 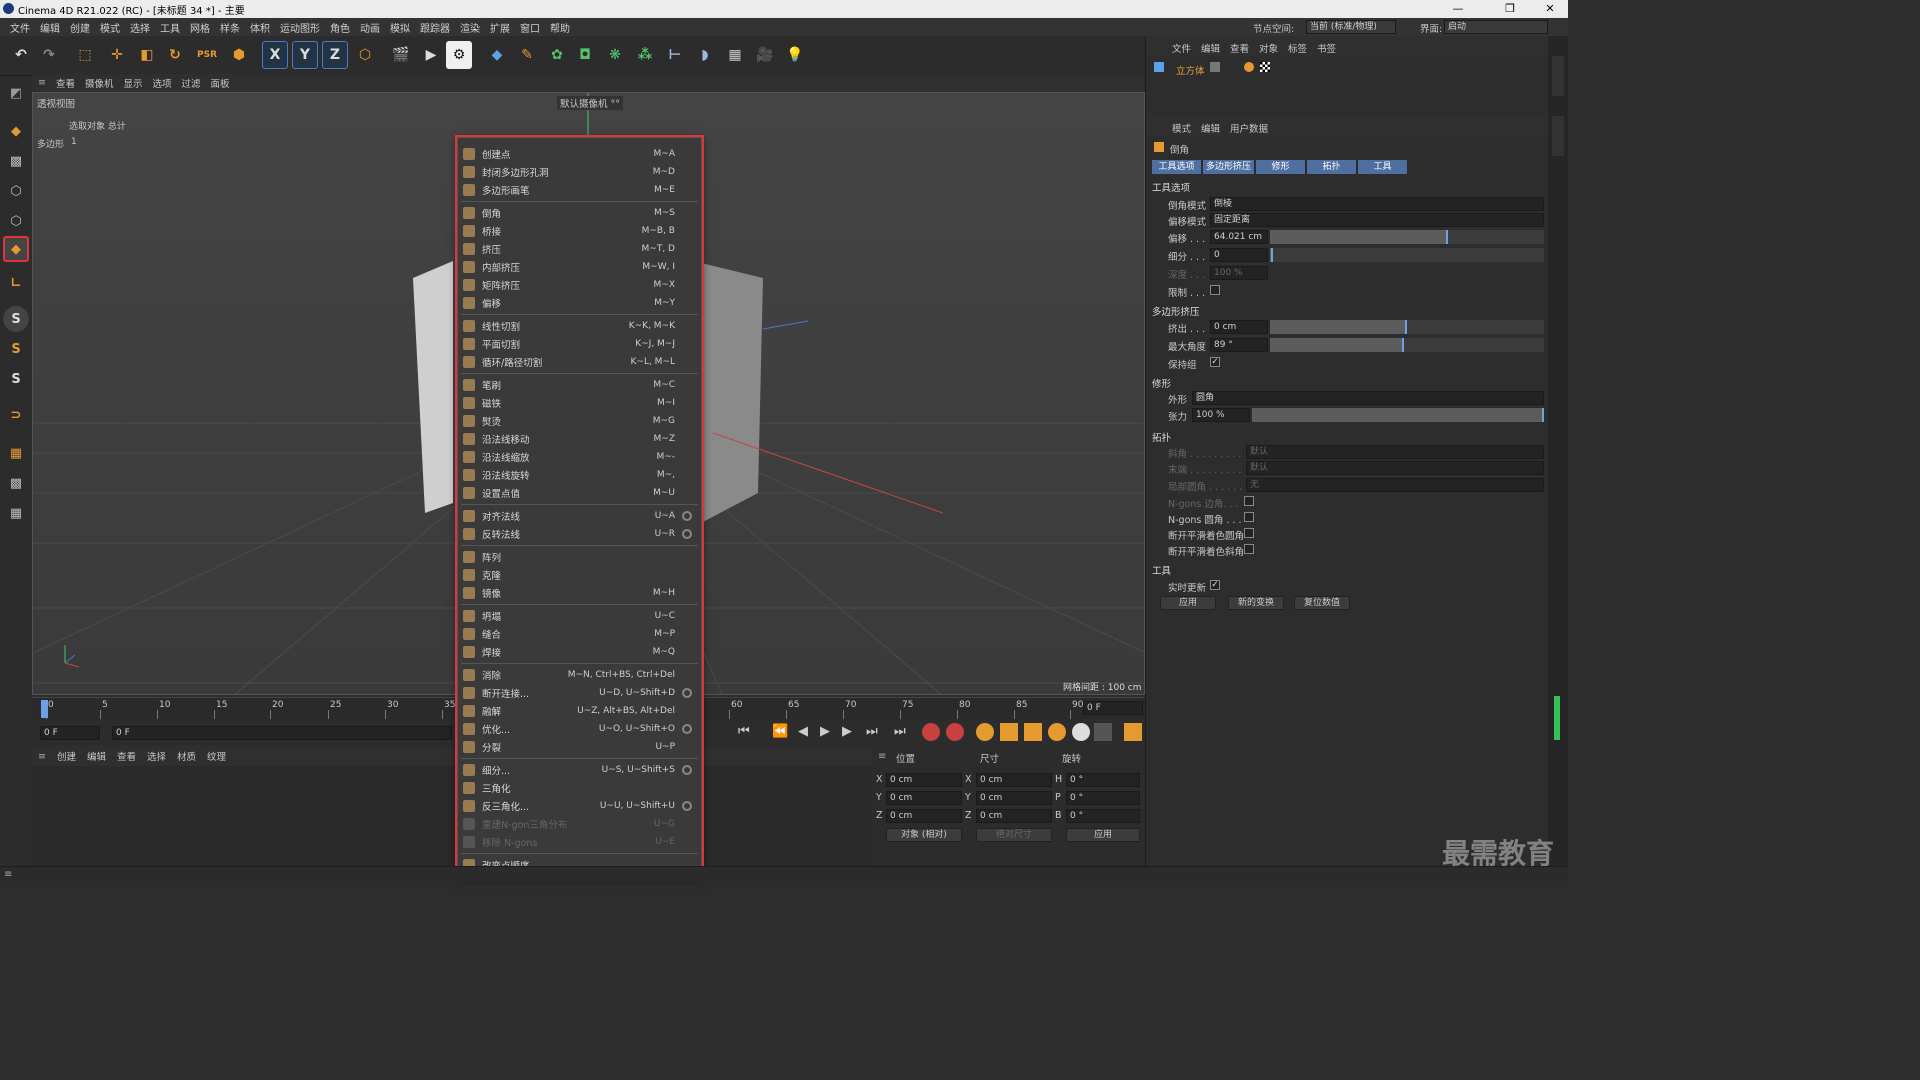 I want to click on undo-icon: ↶, so click(x=21, y=55).